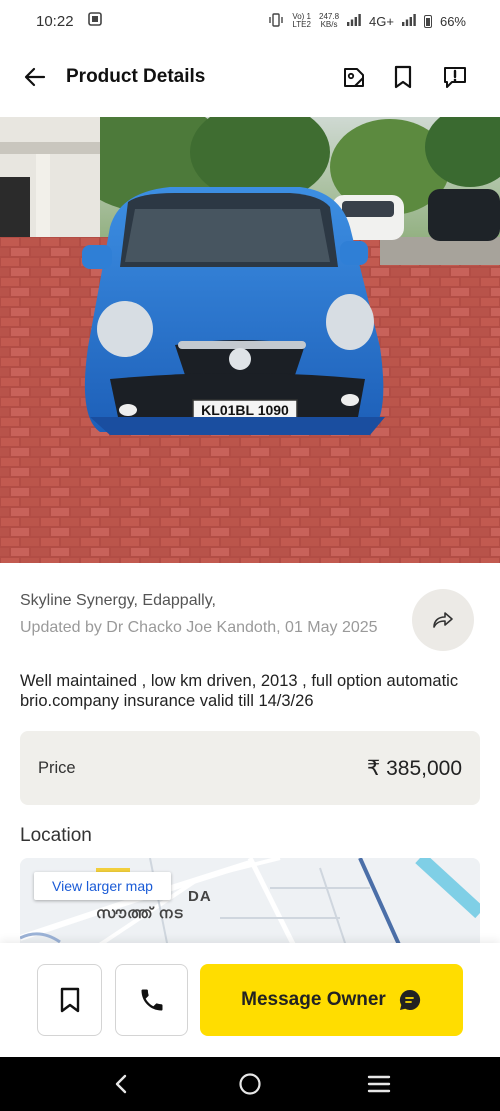 Image resolution: width=500 pixels, height=1111 pixels. I want to click on save-listing-button, so click(69, 1000).